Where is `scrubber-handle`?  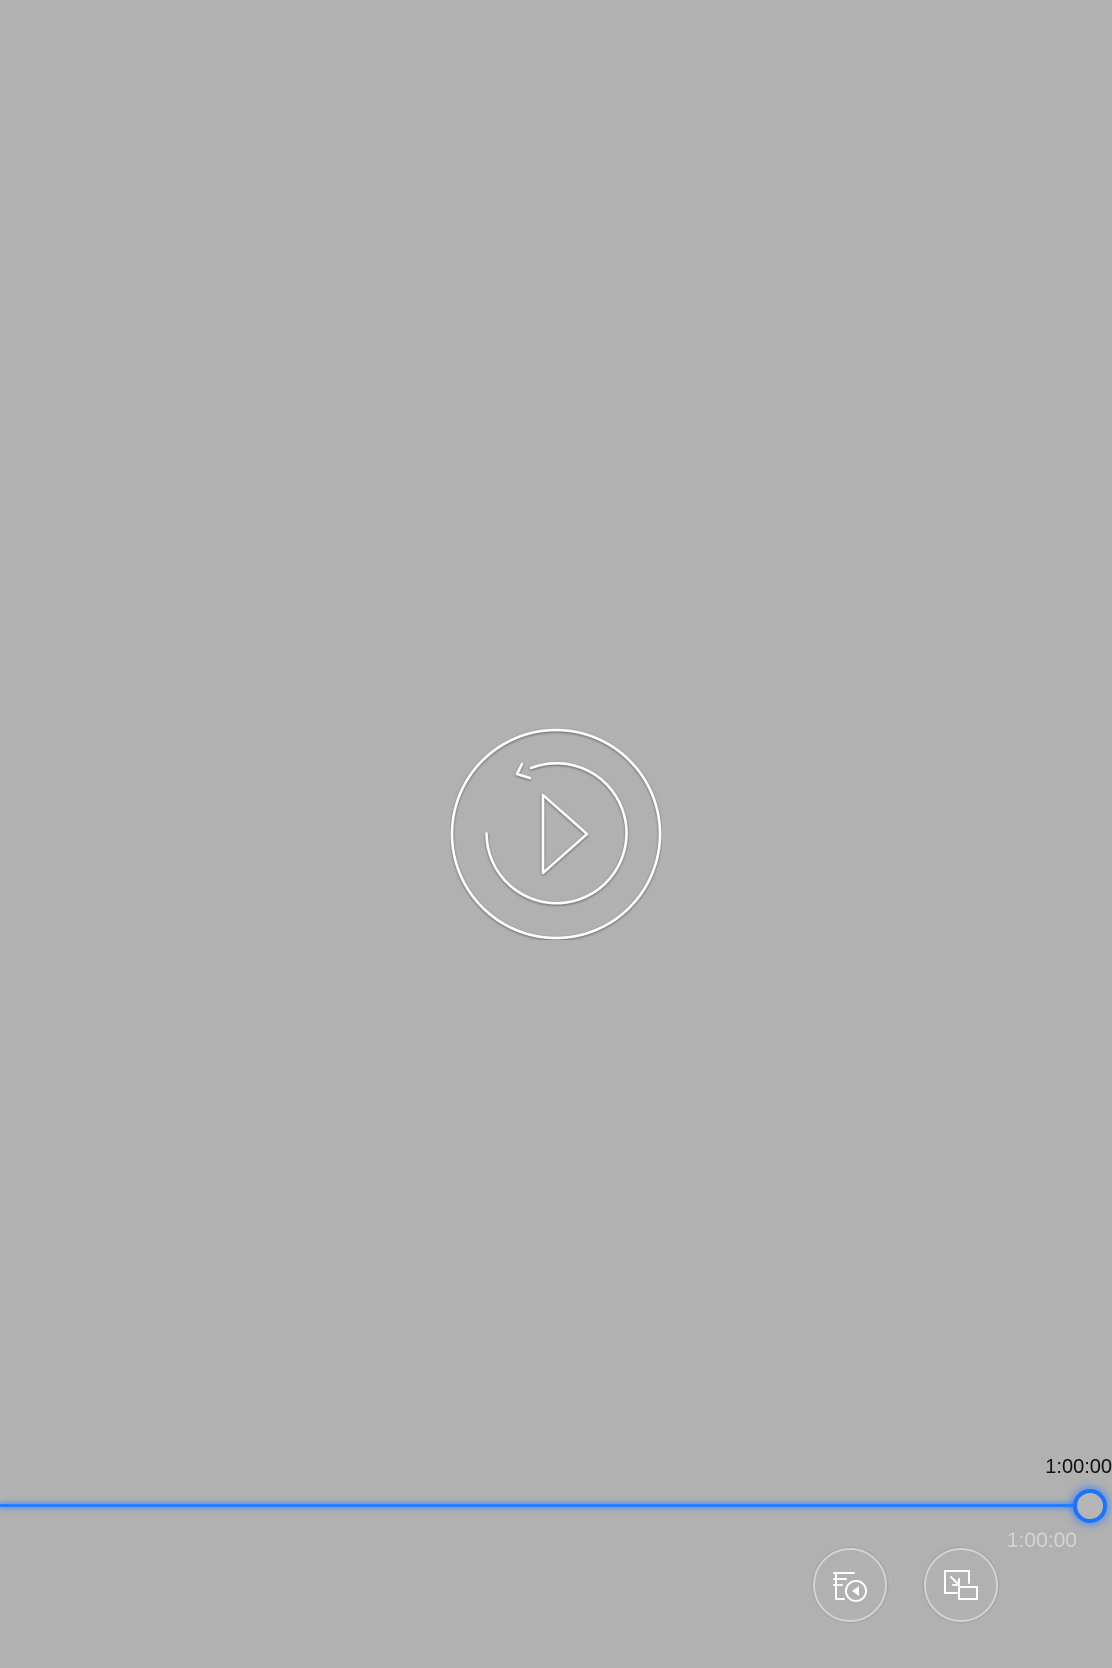
scrubber-handle is located at coordinates (1090, 1506).